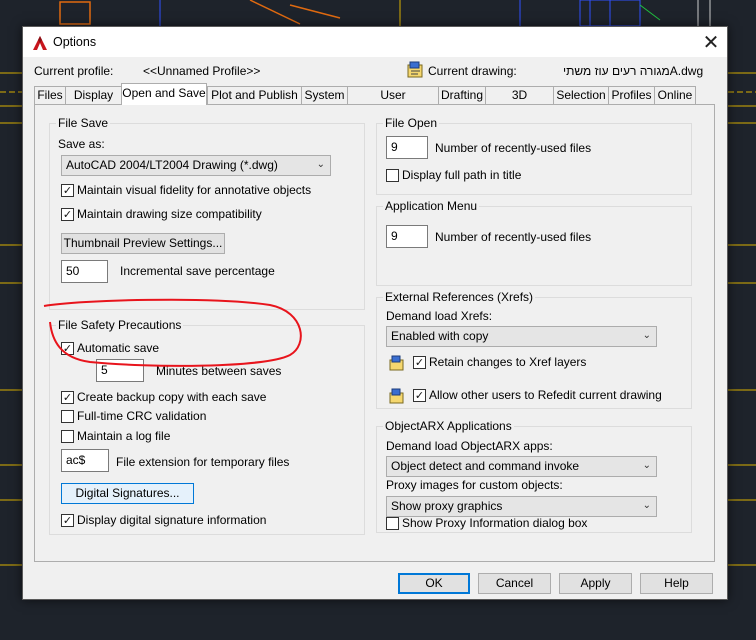 The height and width of the screenshot is (640, 756). What do you see at coordinates (67, 214) in the screenshot?
I see `drawing-size-checkbox: ✓` at bounding box center [67, 214].